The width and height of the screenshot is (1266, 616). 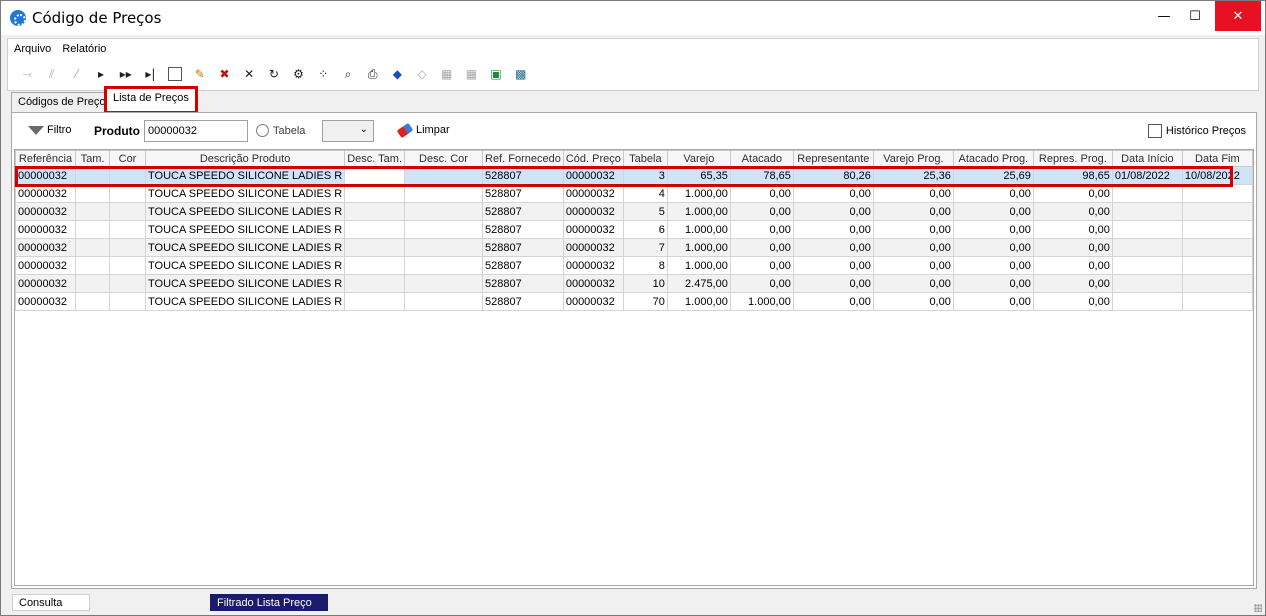 What do you see at coordinates (225, 74) in the screenshot?
I see `delete-icon: ✖` at bounding box center [225, 74].